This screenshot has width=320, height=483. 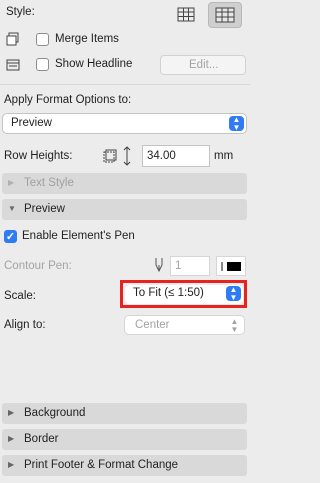 I want to click on print-footer-title: Print Footer & Format Change, so click(x=101, y=465).